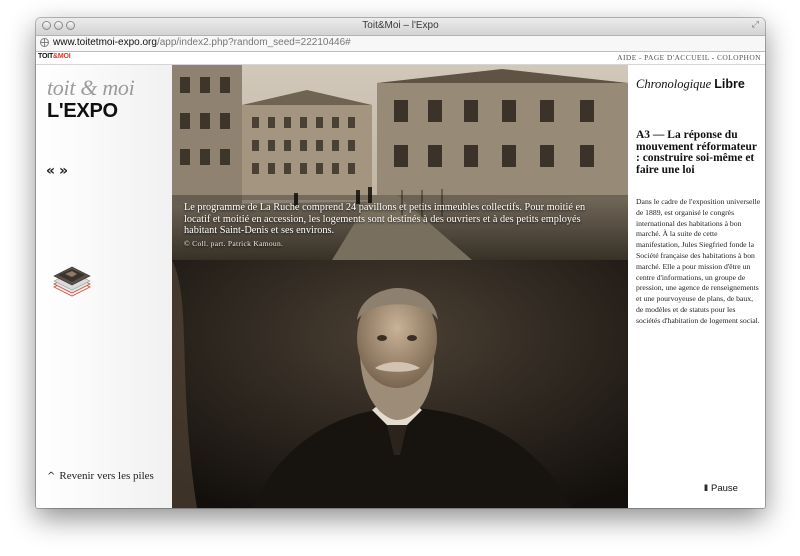 This screenshot has height=556, width=800. What do you see at coordinates (54, 56) in the screenshot?
I see `site-logo: TOIT&MOI` at bounding box center [54, 56].